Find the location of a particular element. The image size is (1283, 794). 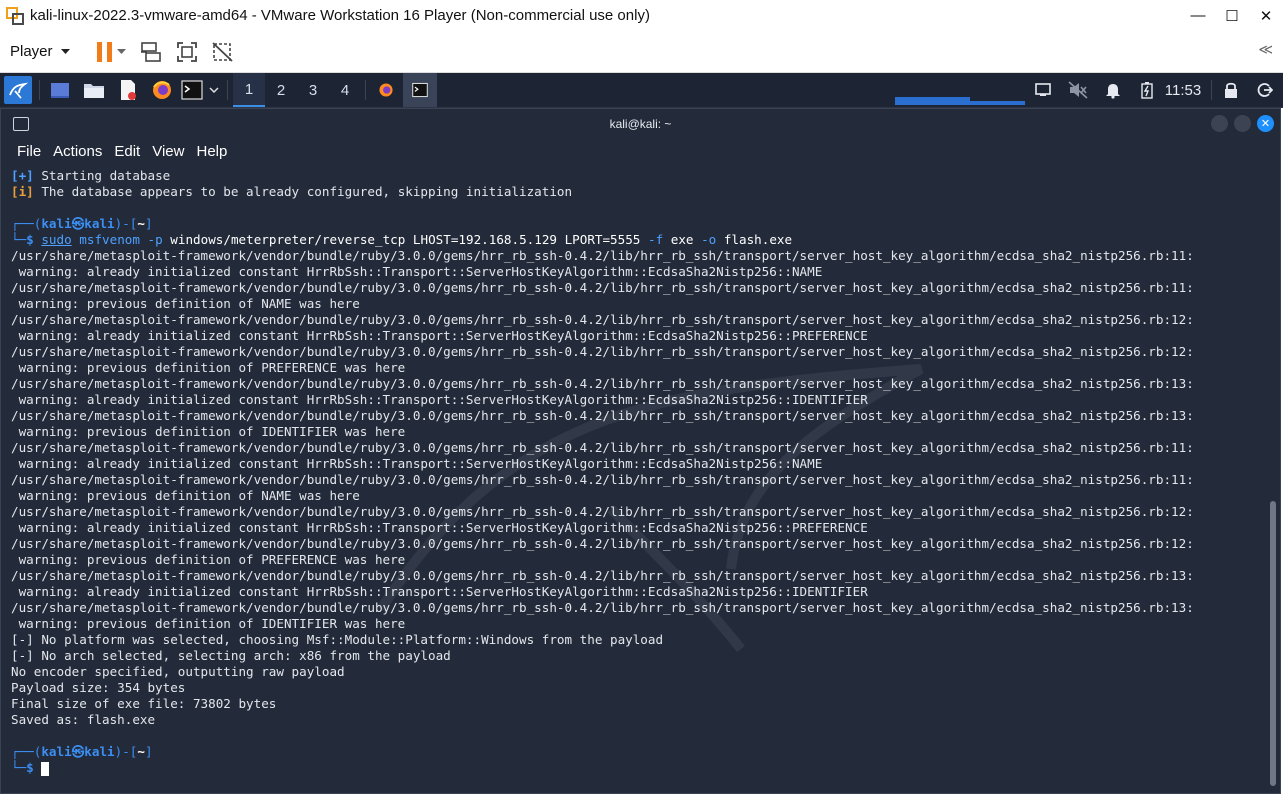

show-desktop-button is located at coordinates (60, 90).